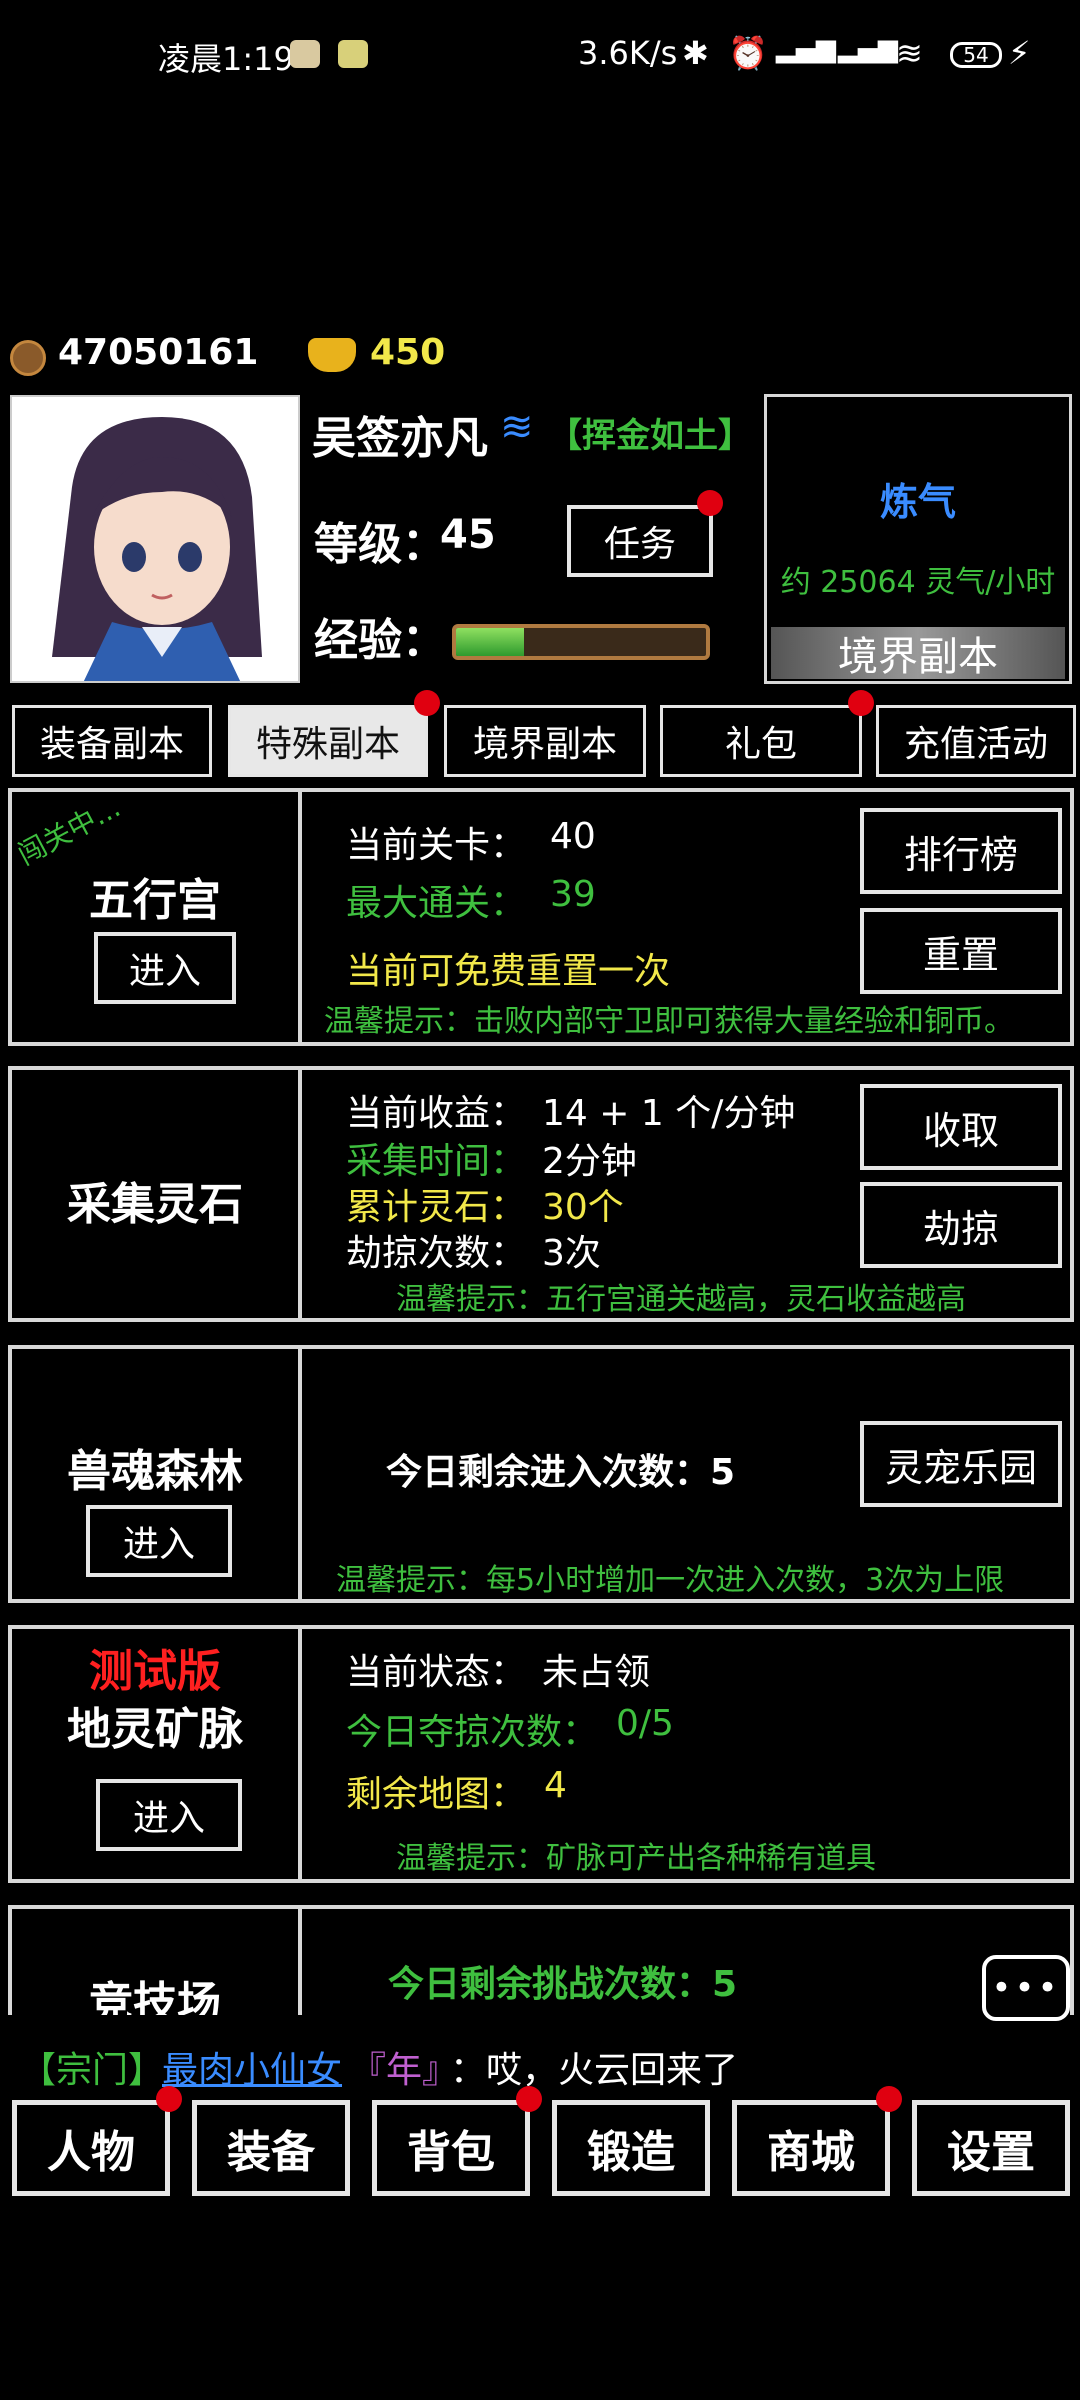 This screenshot has height=2400, width=1080. What do you see at coordinates (404, 2070) in the screenshot?
I see `chat-user-title: 『年』` at bounding box center [404, 2070].